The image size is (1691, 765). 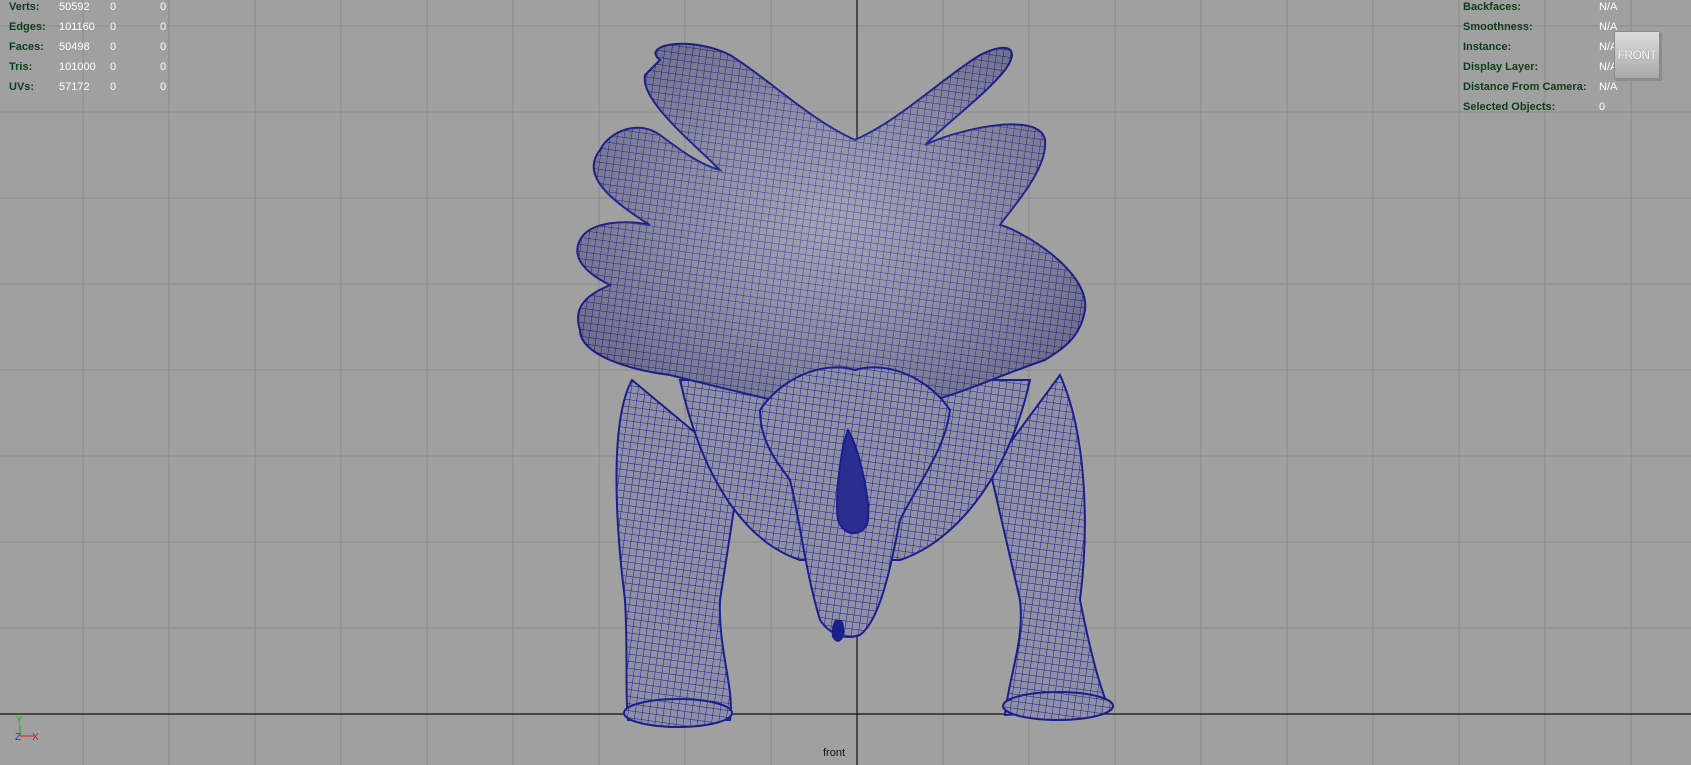 What do you see at coordinates (19, 720) in the screenshot?
I see `axis-y-label: Y` at bounding box center [19, 720].